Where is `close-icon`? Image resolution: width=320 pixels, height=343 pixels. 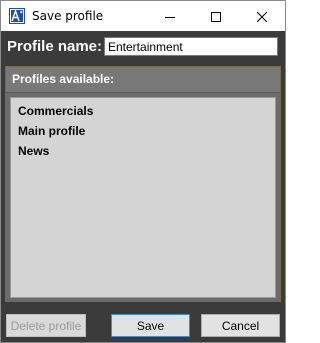
close-icon is located at coordinates (262, 16).